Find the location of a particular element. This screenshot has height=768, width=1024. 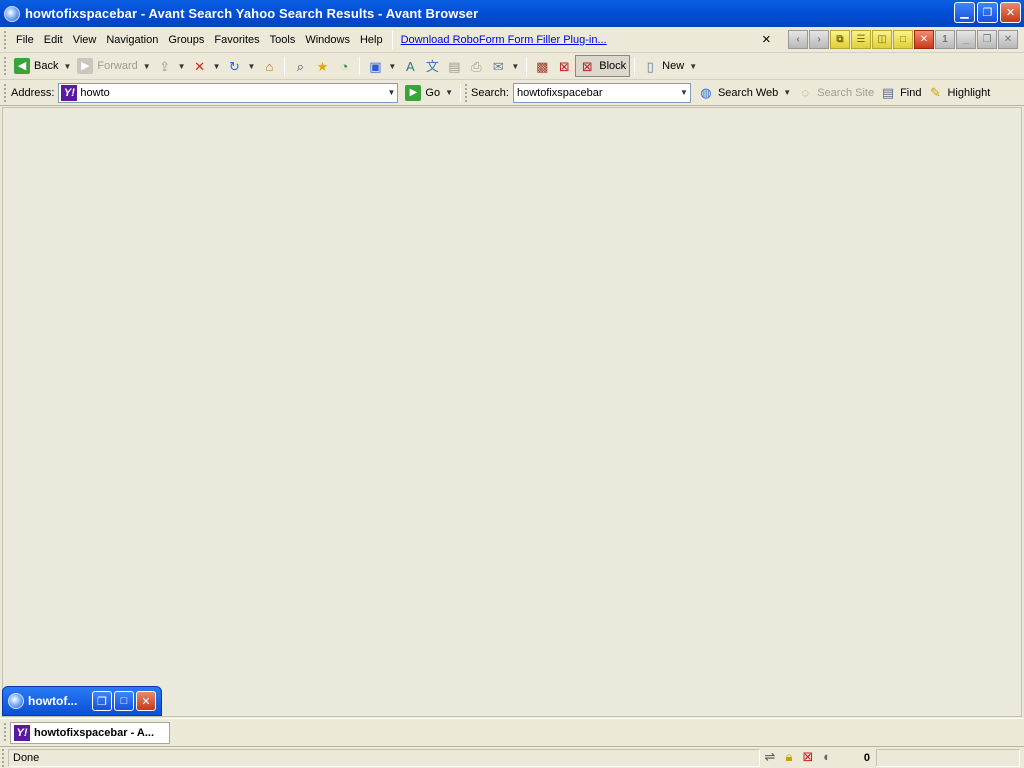

search-value: howtofixspacebar is located at coordinates (596, 93).